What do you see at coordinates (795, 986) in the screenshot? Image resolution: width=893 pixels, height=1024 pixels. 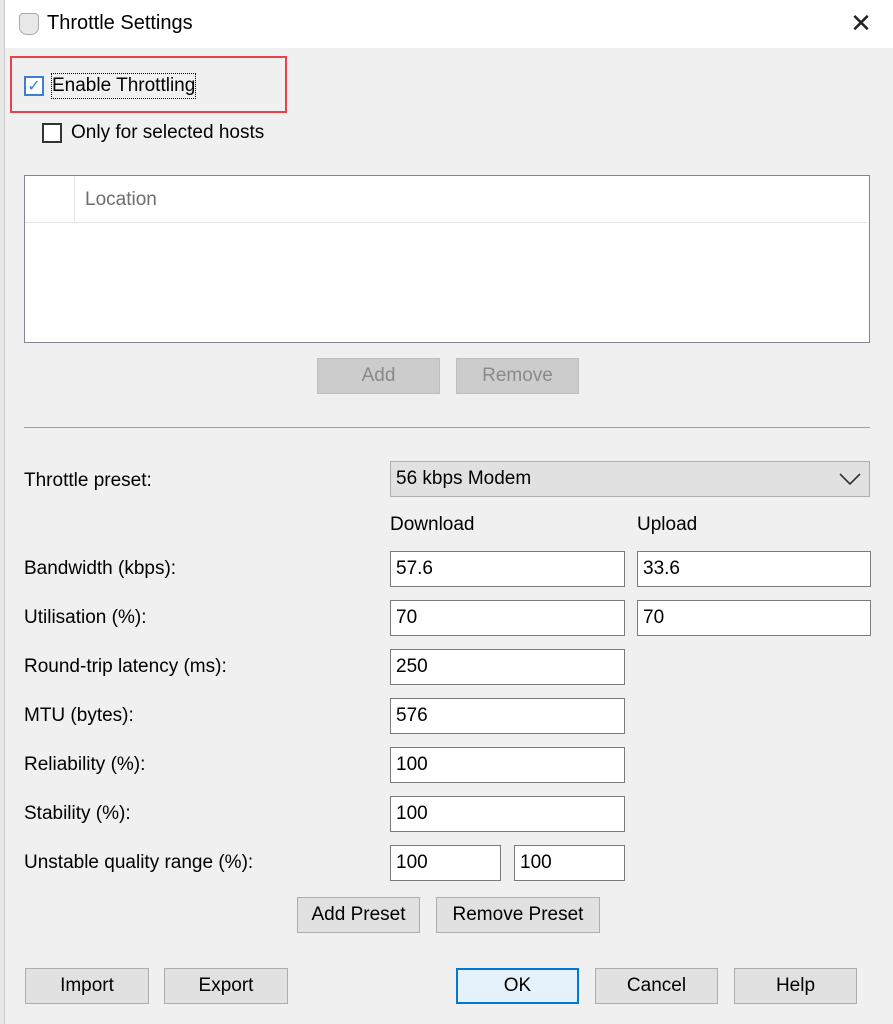 I see `help-button: Help` at bounding box center [795, 986].